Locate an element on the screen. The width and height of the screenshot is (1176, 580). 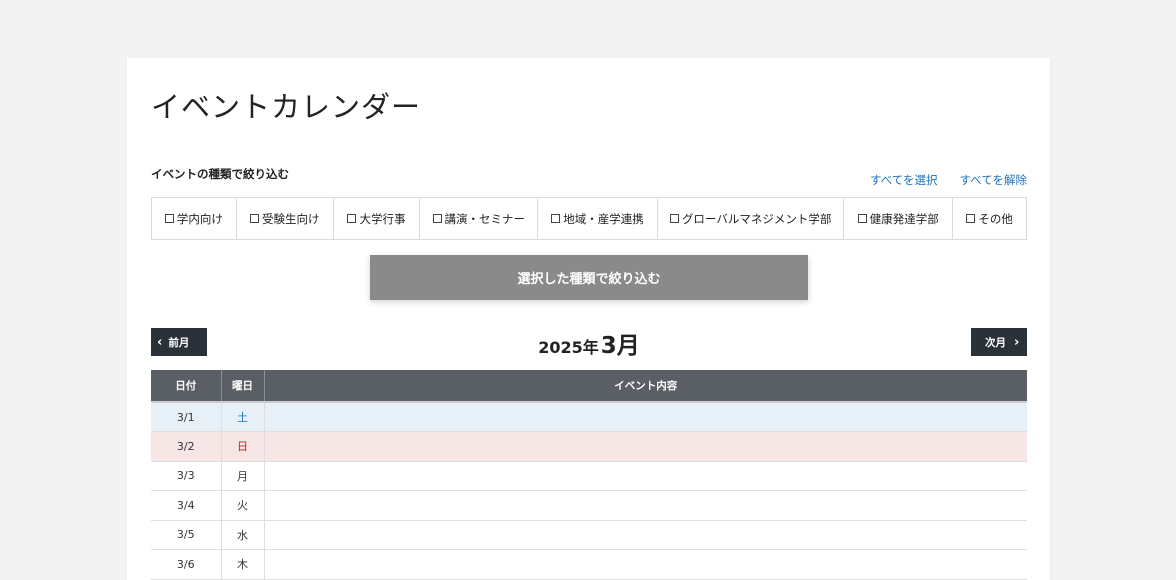
filter-option-university-events: 大学行事 is located at coordinates (377, 218).